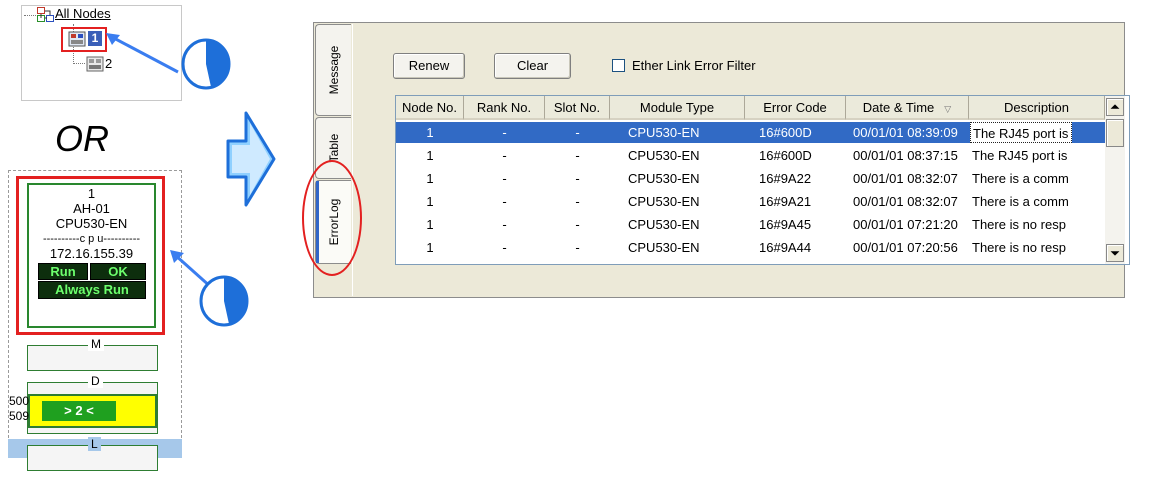 The height and width of the screenshot is (479, 1149). Describe the element at coordinates (333, 70) in the screenshot. I see `tab-message: Message` at that location.